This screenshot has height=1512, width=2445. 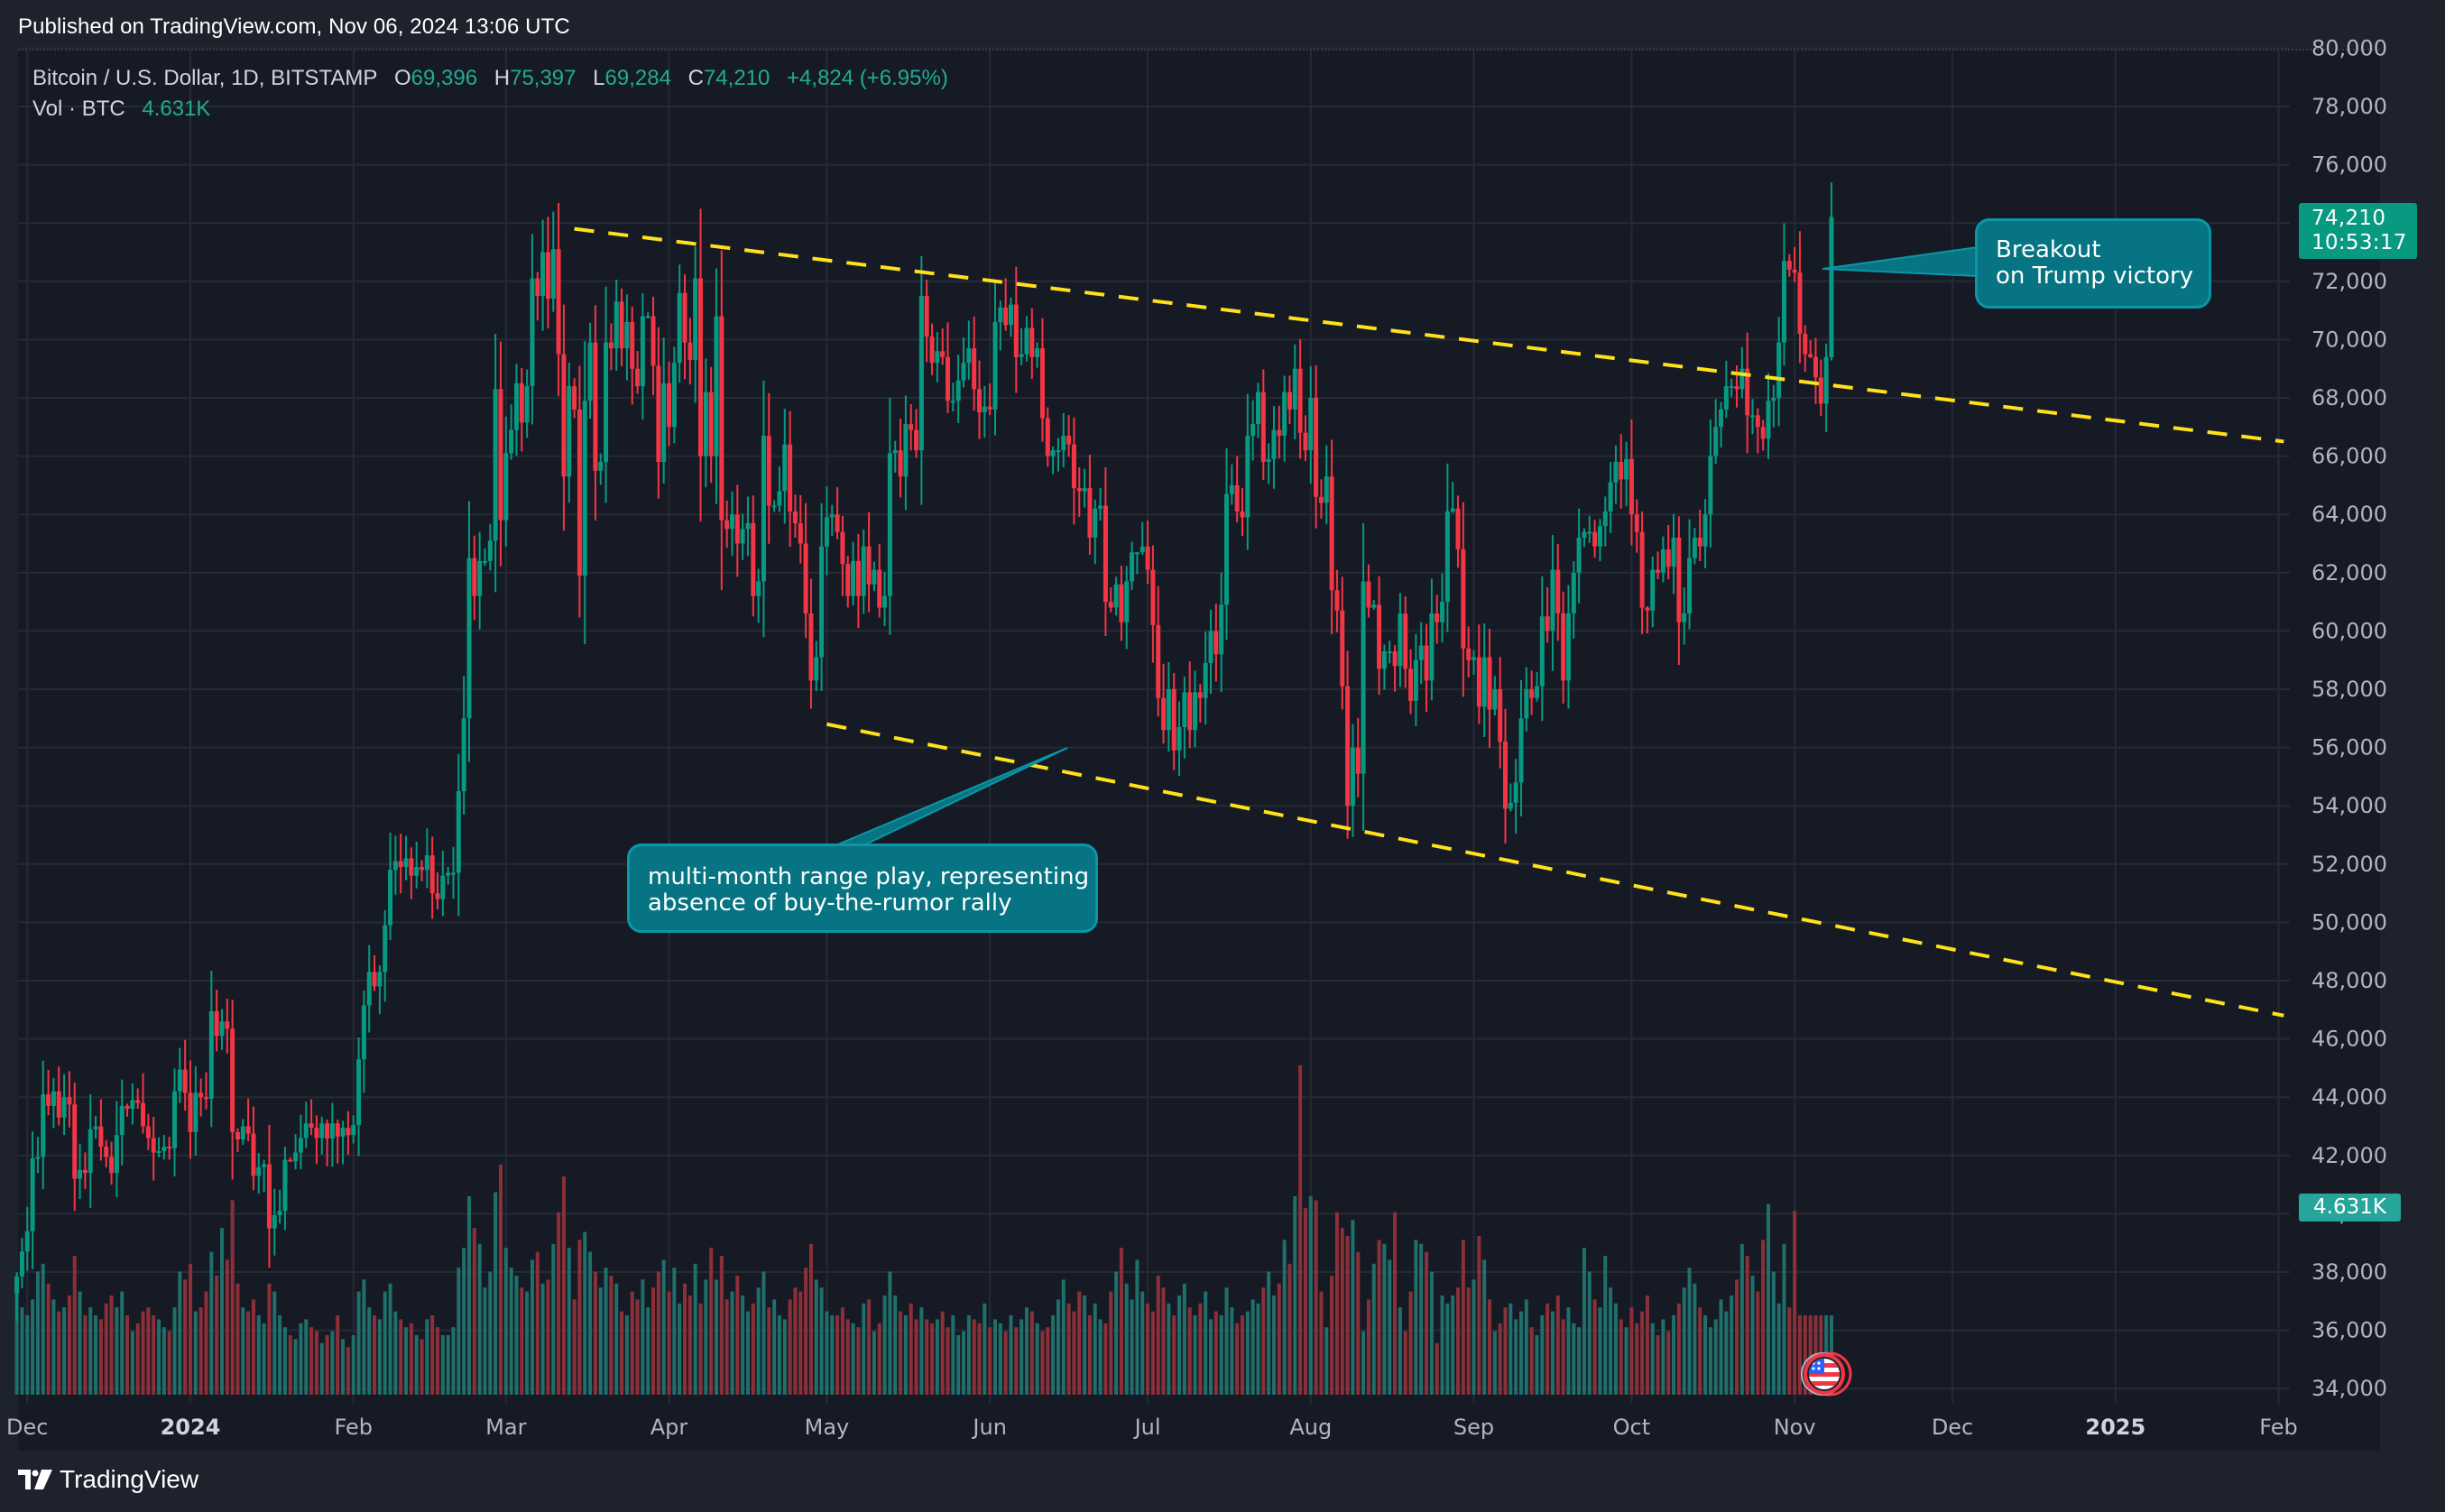 What do you see at coordinates (1900, 261) in the screenshot?
I see `callout-breakout-pointer` at bounding box center [1900, 261].